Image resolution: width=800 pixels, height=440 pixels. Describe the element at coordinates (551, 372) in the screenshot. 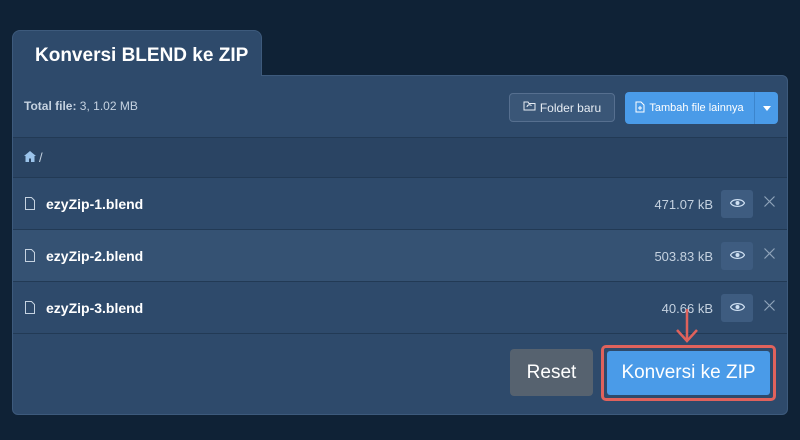

I see `reset-button: Reset` at that location.